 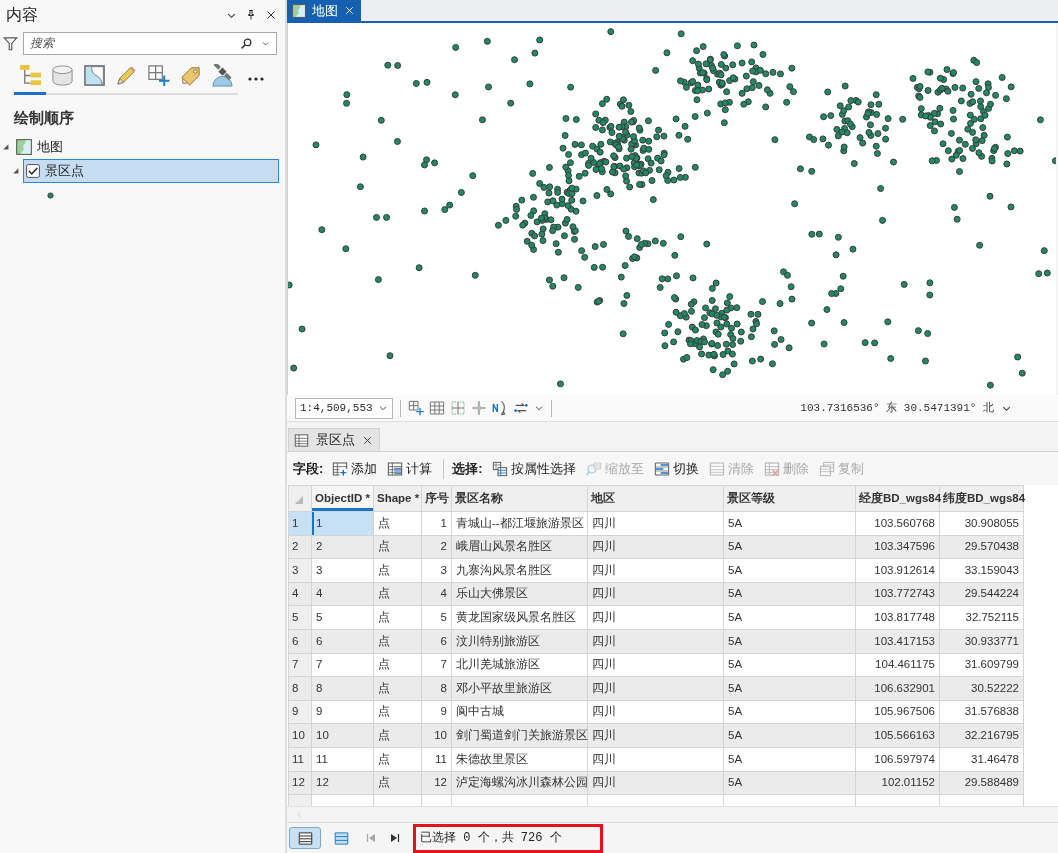 What do you see at coordinates (342, 665) in the screenshot?
I see `table-cell: 7` at bounding box center [342, 665].